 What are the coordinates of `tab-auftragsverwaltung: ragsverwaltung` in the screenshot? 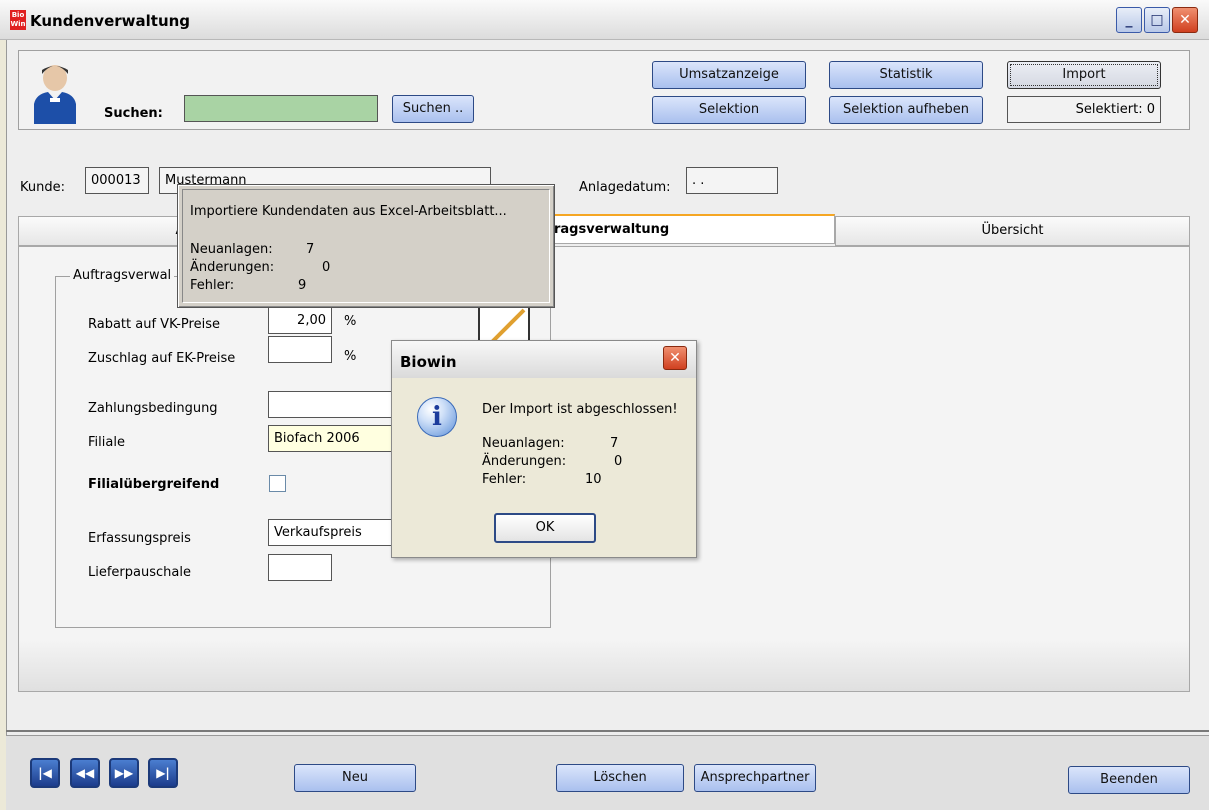 It's located at (675, 229).